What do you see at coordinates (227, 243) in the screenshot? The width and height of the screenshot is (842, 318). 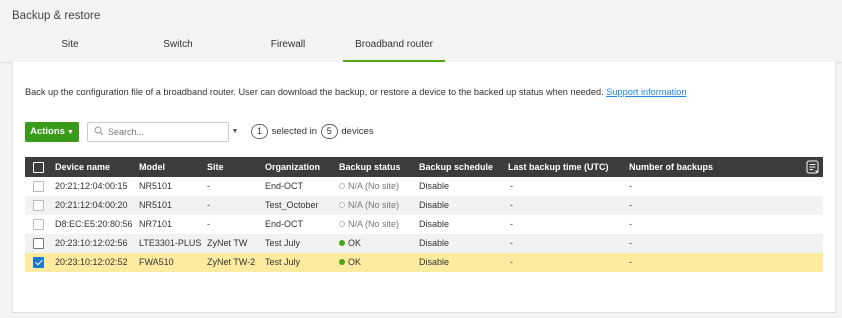 I see `site: ZyNet TW` at bounding box center [227, 243].